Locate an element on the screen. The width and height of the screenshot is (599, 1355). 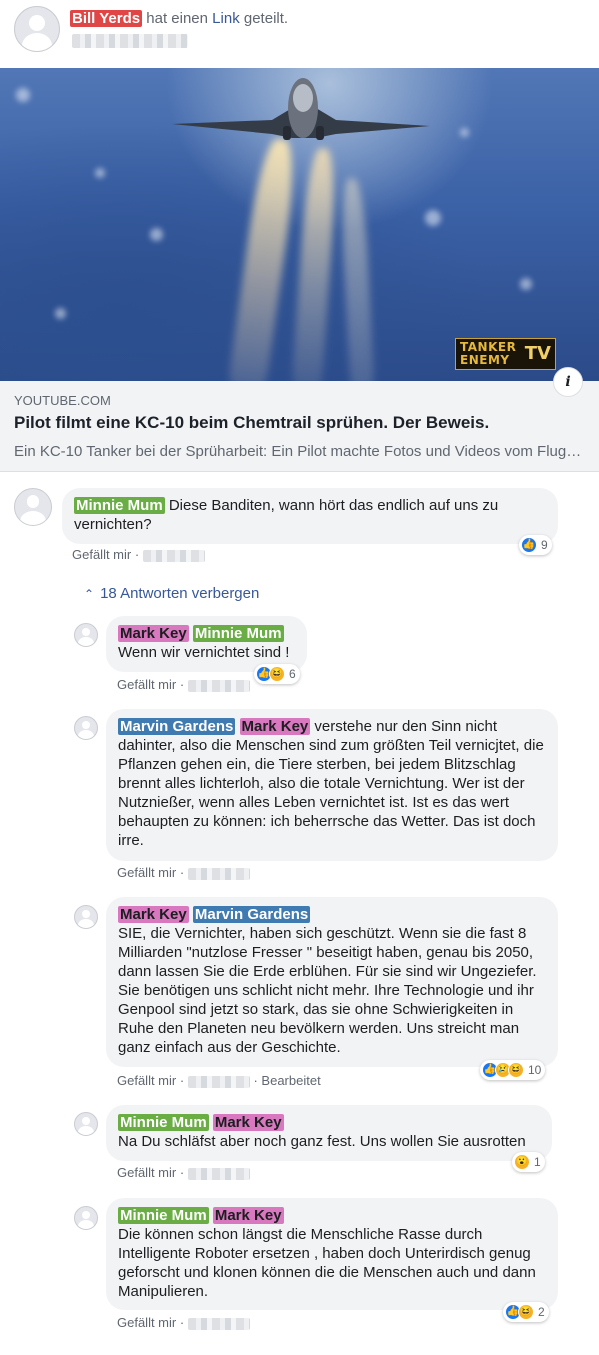
reply-author: Marvin Gardens is located at coordinates (177, 726).